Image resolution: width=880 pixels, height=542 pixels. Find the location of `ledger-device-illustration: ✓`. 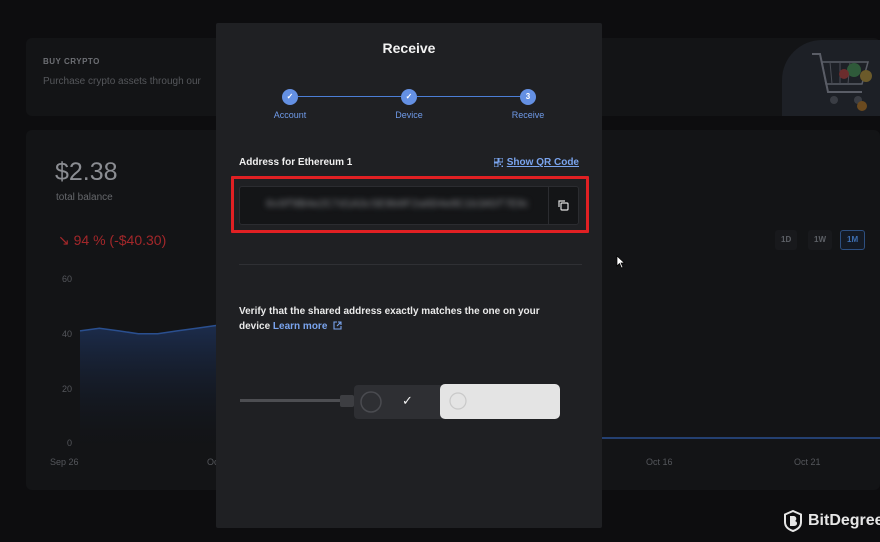

ledger-device-illustration: ✓ is located at coordinates (405, 402).